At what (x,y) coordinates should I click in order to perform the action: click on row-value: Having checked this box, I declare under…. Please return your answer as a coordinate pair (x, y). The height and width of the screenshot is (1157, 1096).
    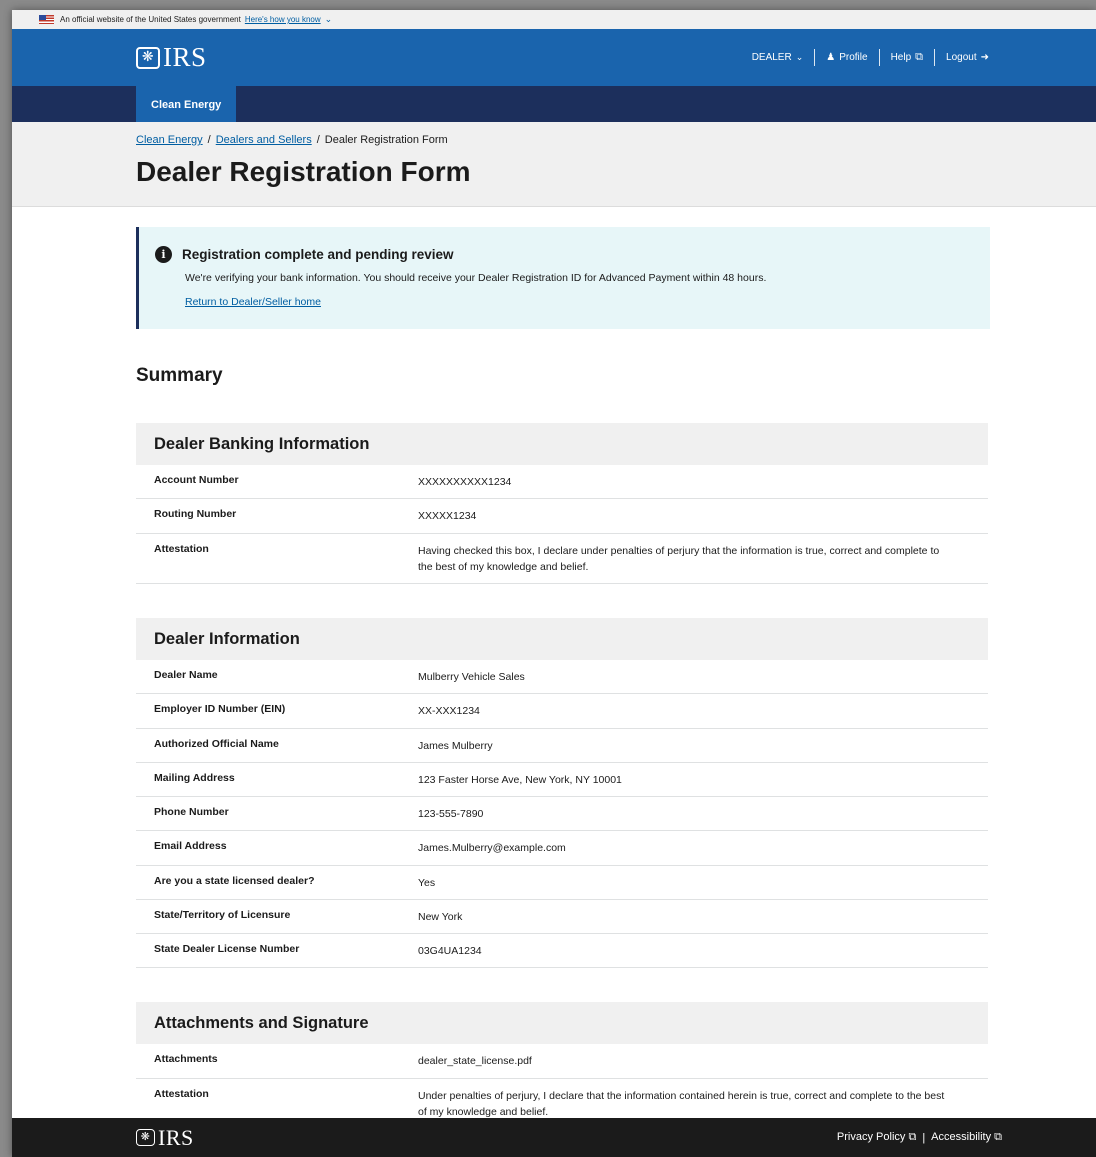
    Looking at the image, I should click on (679, 558).